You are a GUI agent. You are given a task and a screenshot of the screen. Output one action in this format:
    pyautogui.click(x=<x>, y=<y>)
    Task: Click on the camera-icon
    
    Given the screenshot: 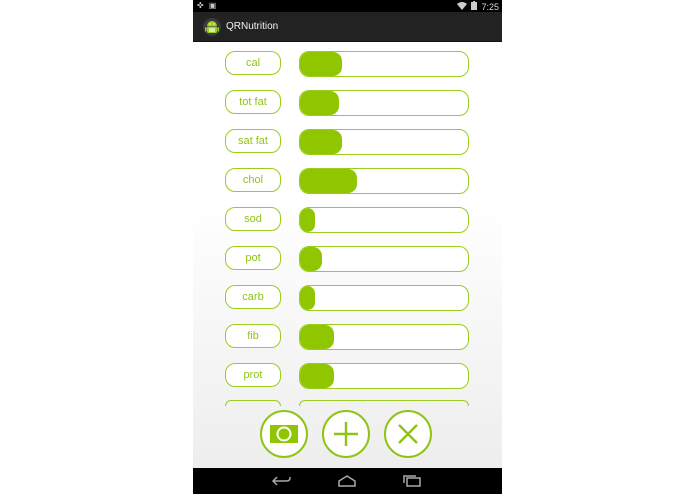 What is the action you would take?
    pyautogui.click(x=284, y=434)
    